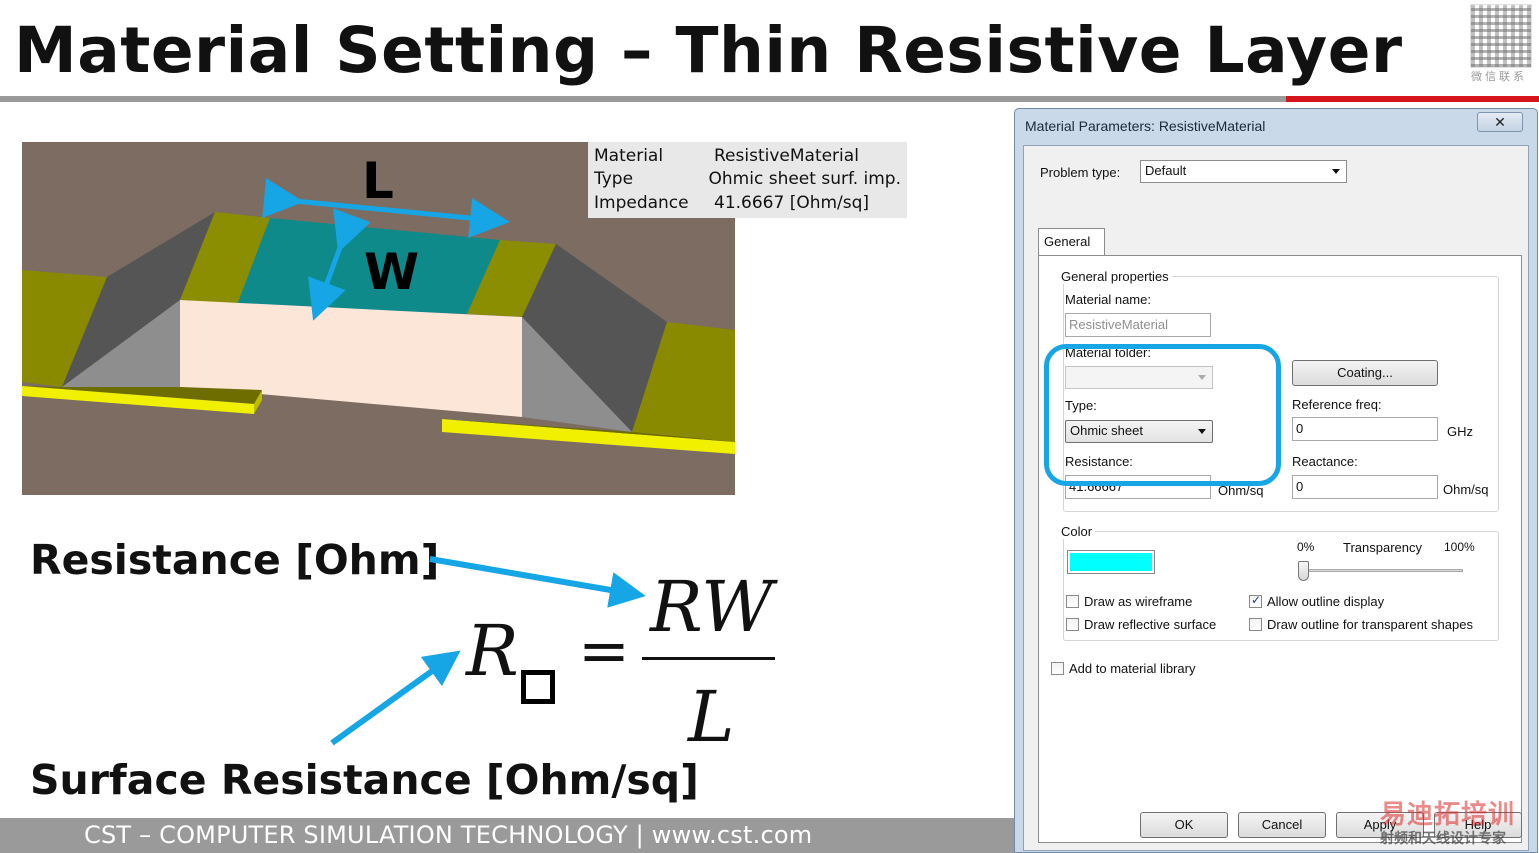 Image resolution: width=1539 pixels, height=853 pixels. Describe the element at coordinates (1460, 431) in the screenshot. I see `reference-freq-unit: GHz` at that location.